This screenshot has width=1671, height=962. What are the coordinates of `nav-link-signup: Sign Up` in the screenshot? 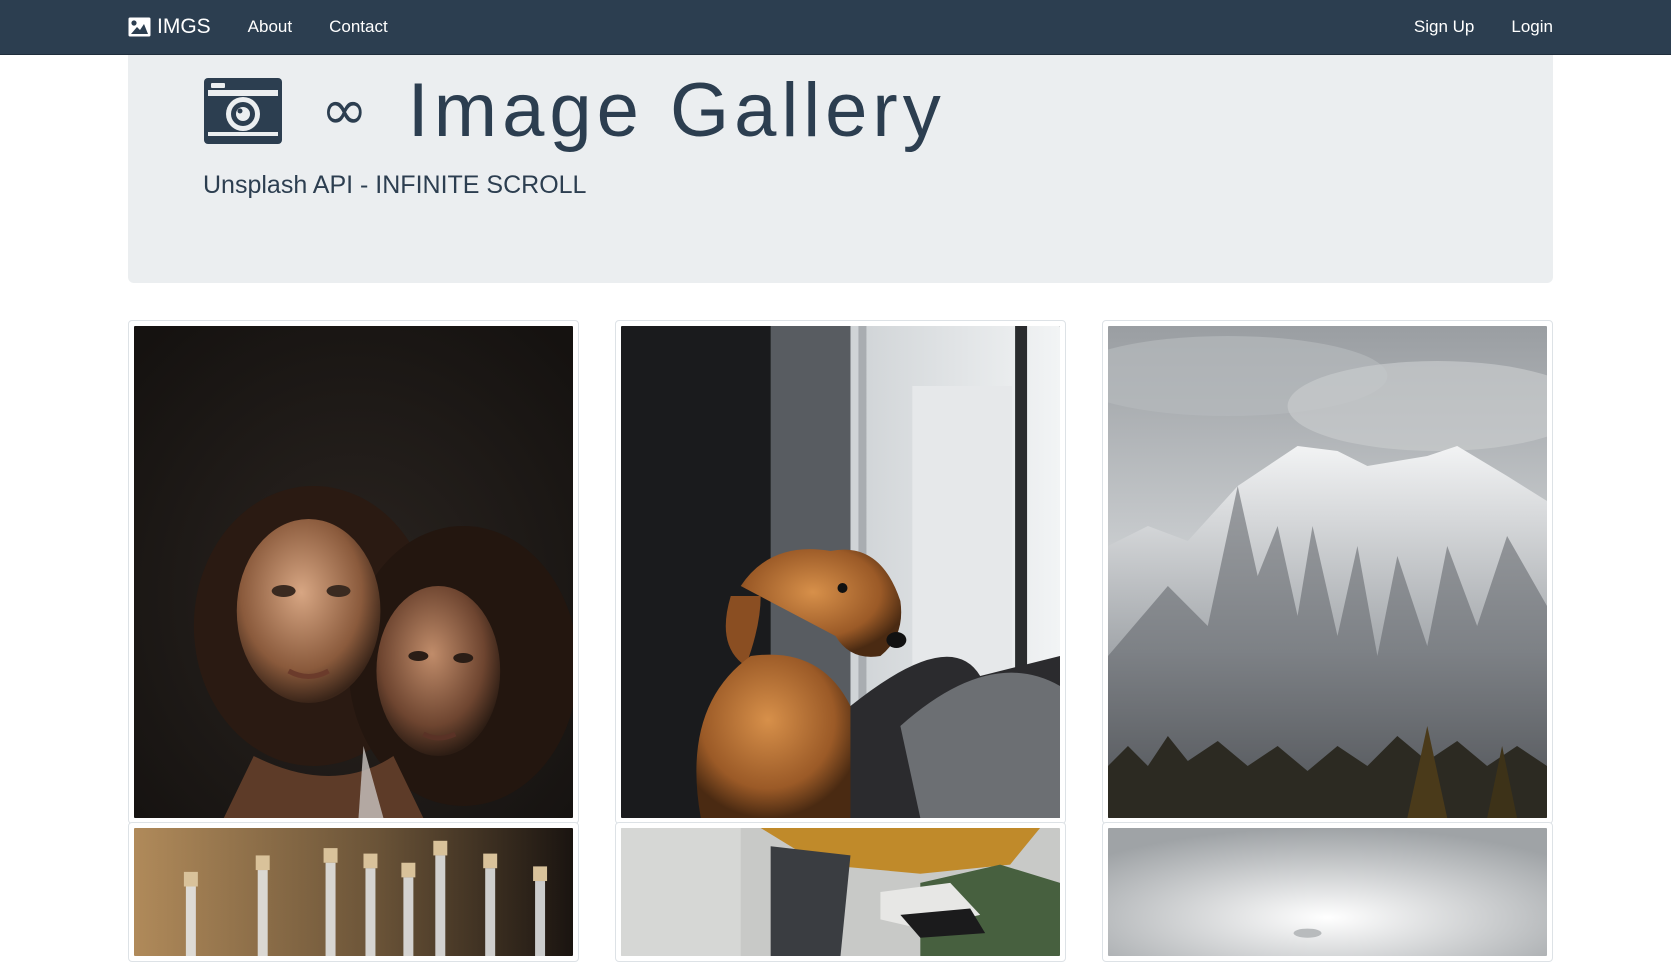 It's located at (1444, 27).